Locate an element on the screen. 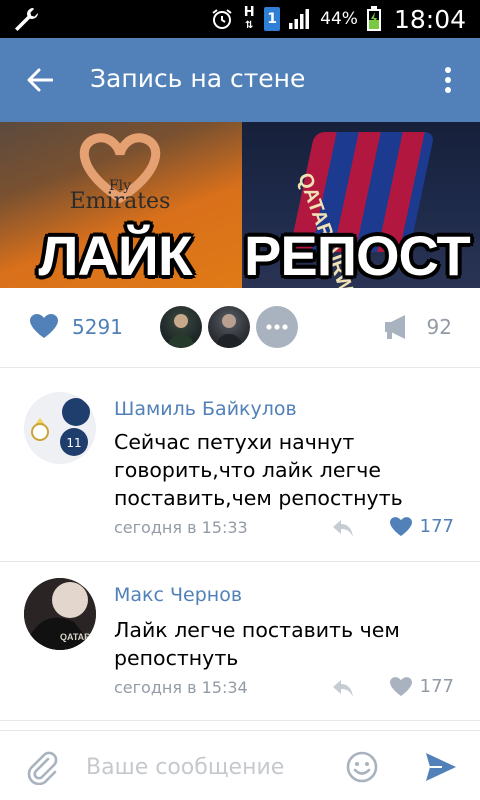  avatar: QATAR is located at coordinates (60, 614).